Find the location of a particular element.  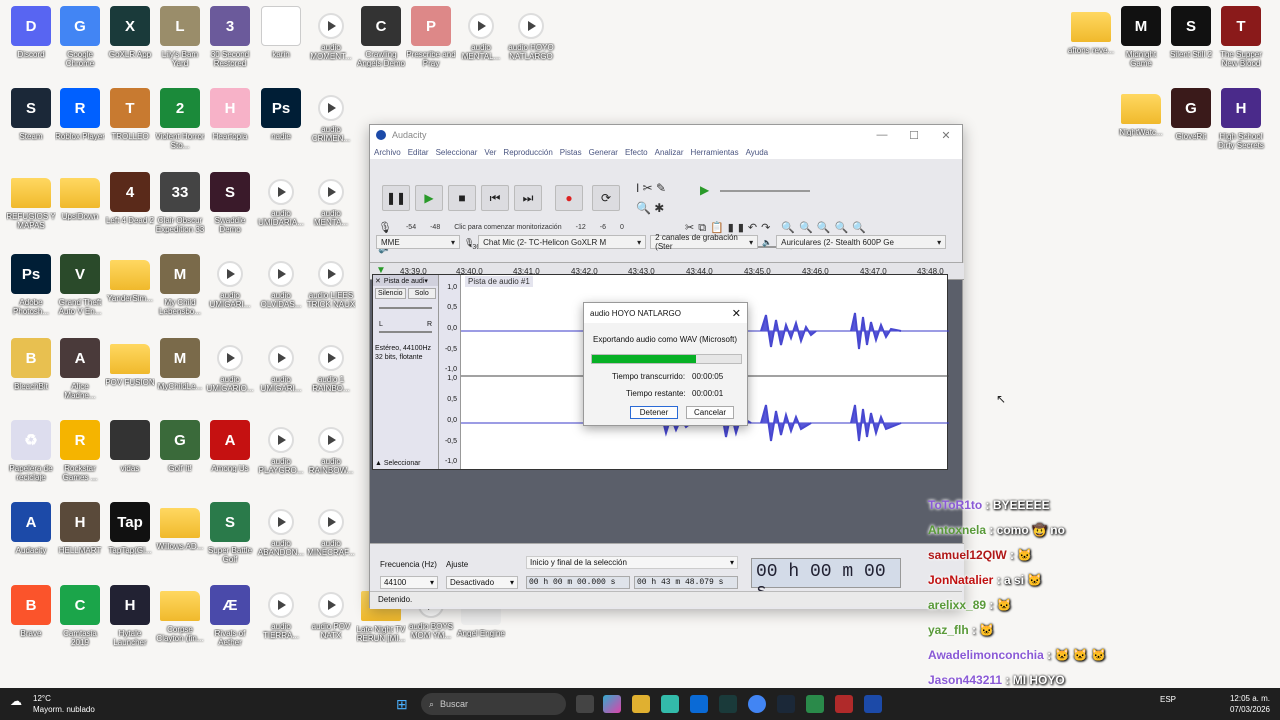

edge-icon is located at coordinates (670, 704).